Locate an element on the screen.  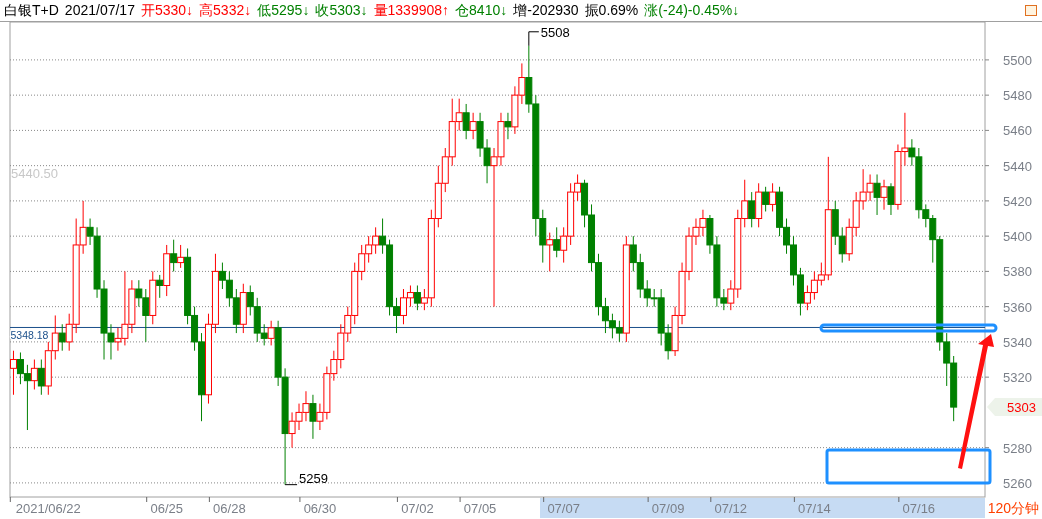
quote-field: 收5303↓ is located at coordinates (341, 10).